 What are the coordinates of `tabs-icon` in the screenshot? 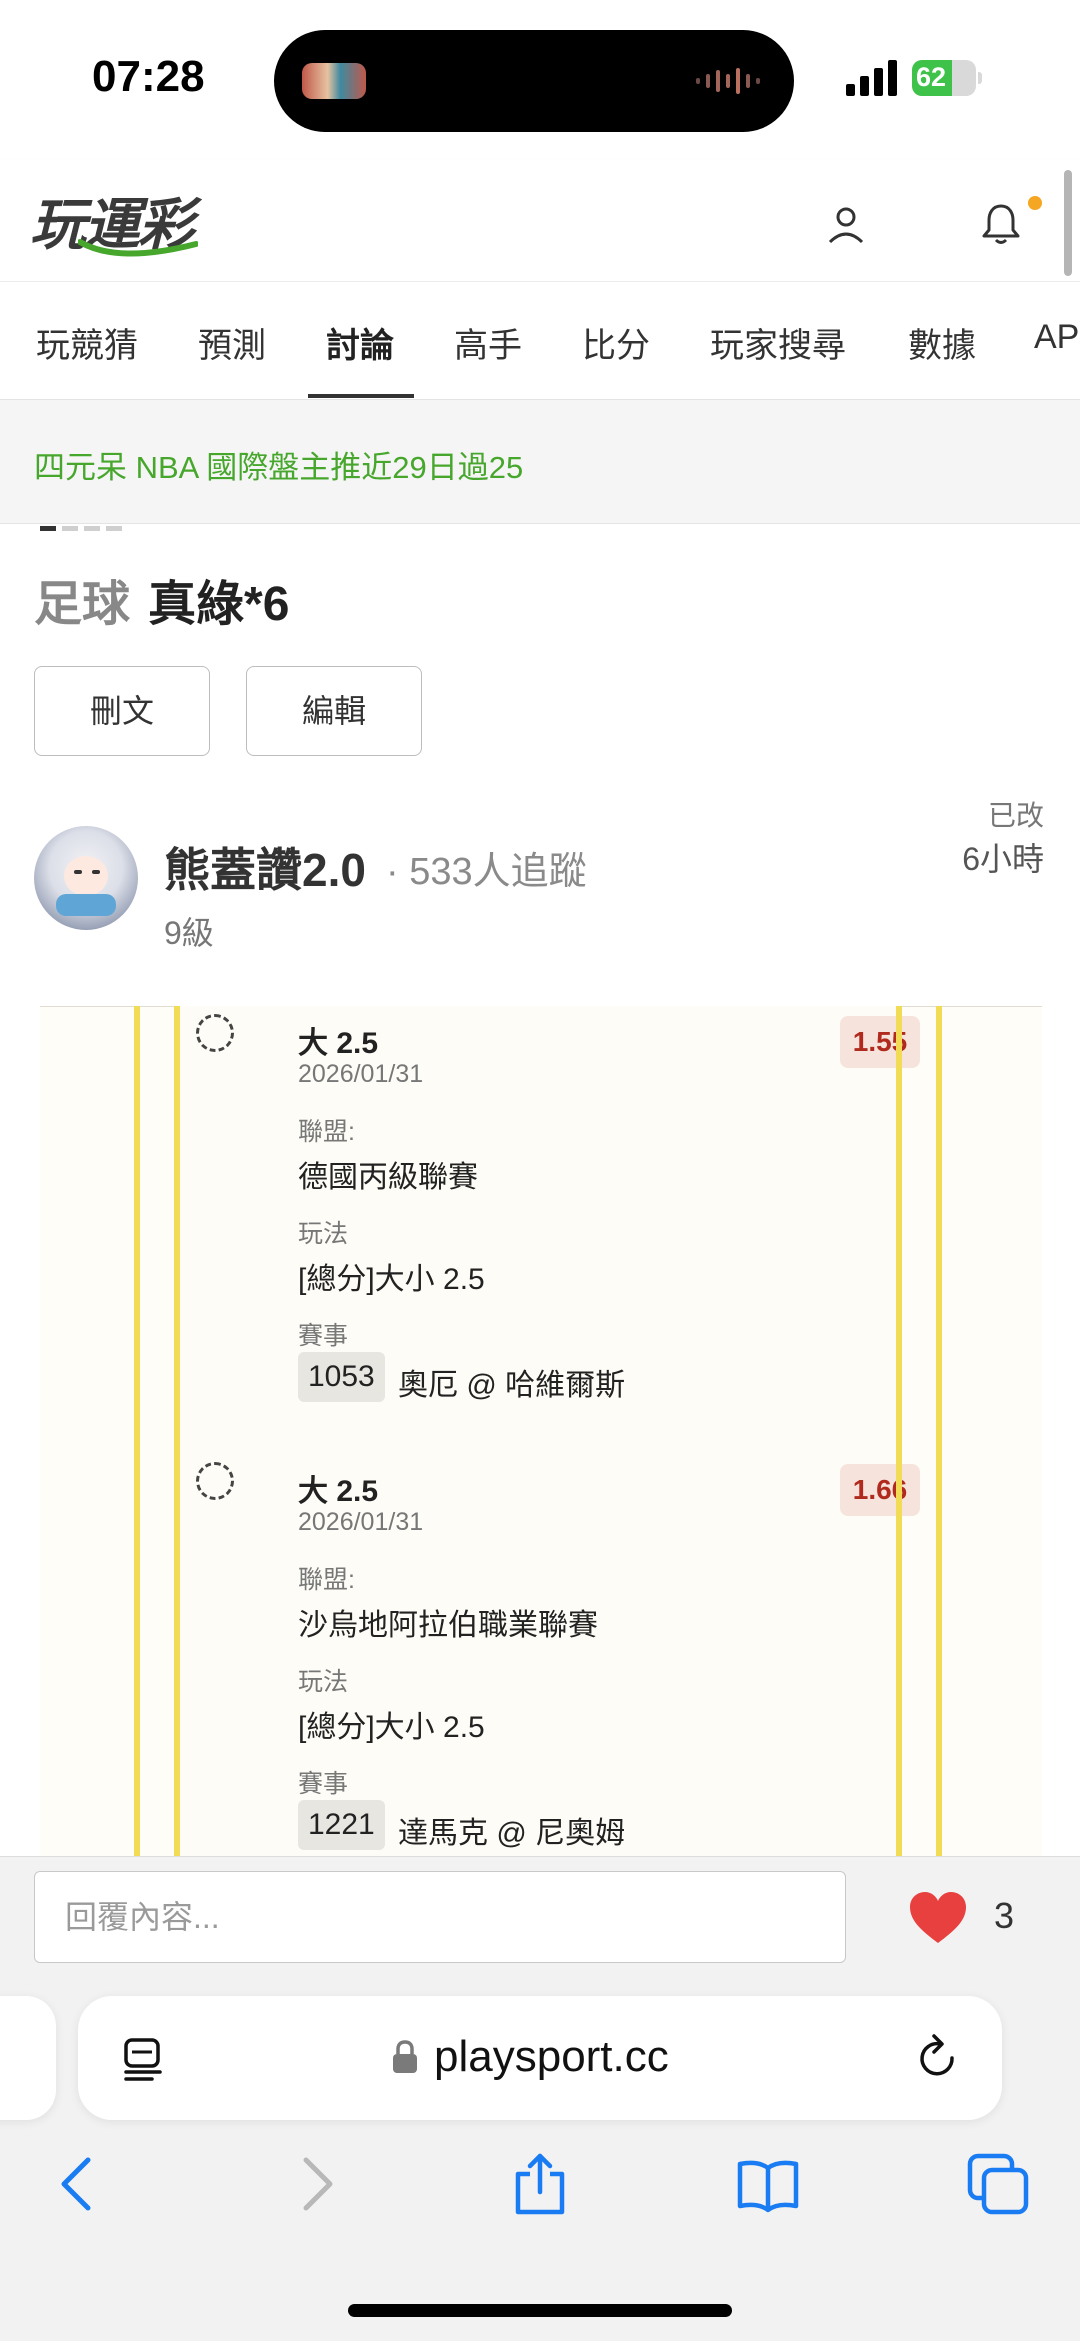 It's located at (998, 2184).